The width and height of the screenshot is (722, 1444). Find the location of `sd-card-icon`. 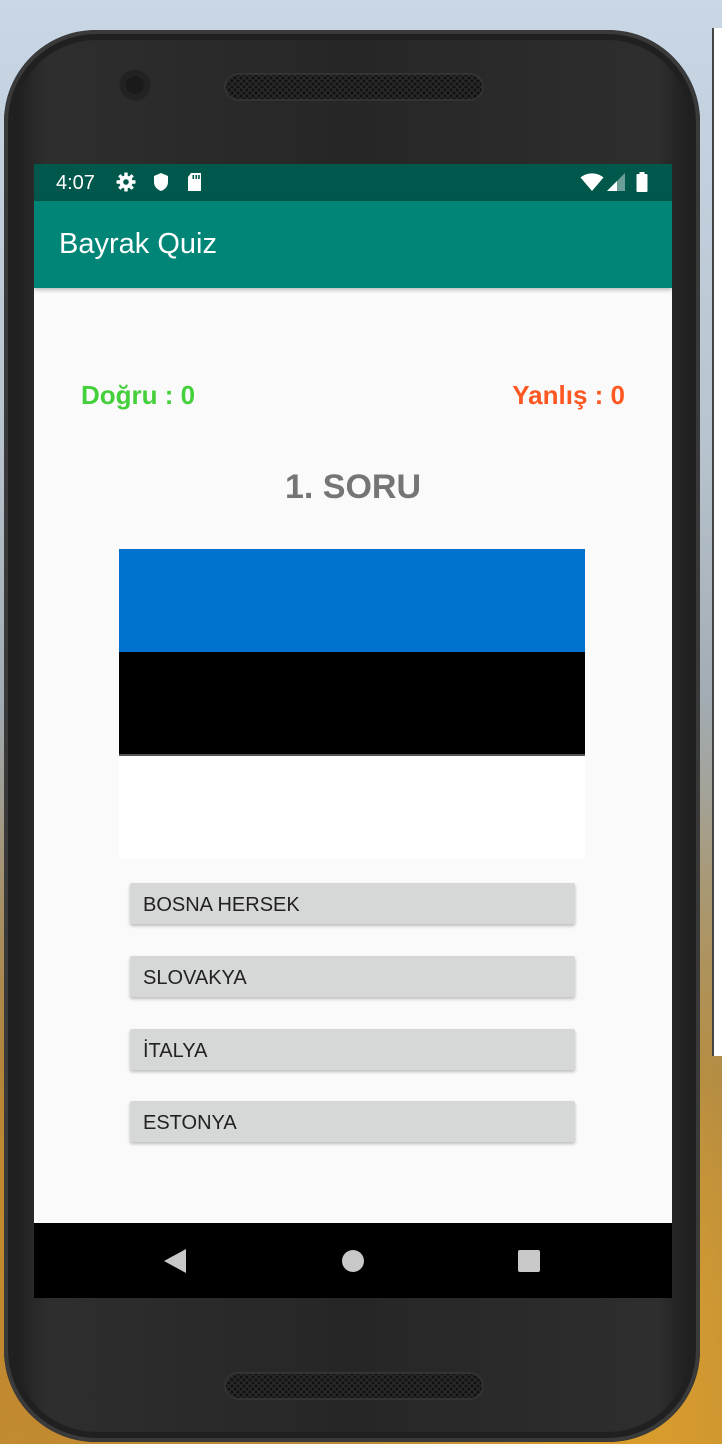

sd-card-icon is located at coordinates (194, 182).